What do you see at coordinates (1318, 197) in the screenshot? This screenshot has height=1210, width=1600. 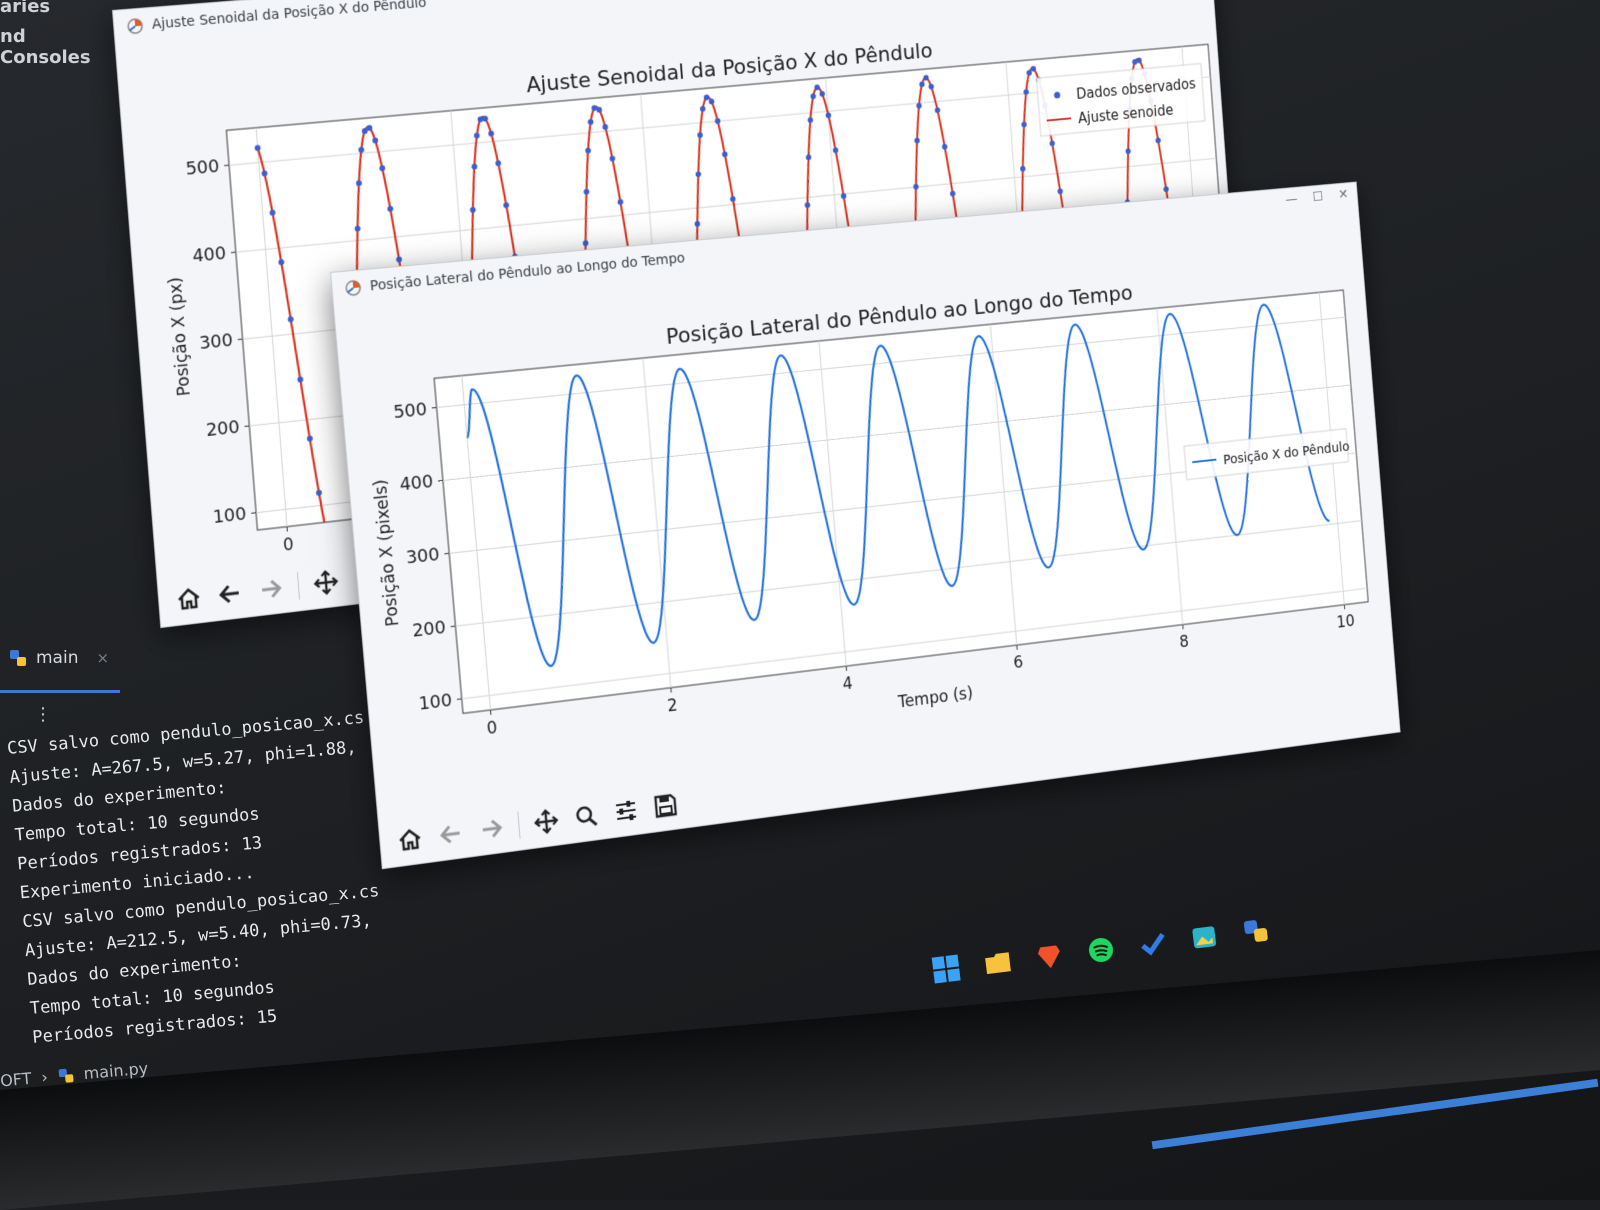 I see `maximize-button: ☐` at bounding box center [1318, 197].